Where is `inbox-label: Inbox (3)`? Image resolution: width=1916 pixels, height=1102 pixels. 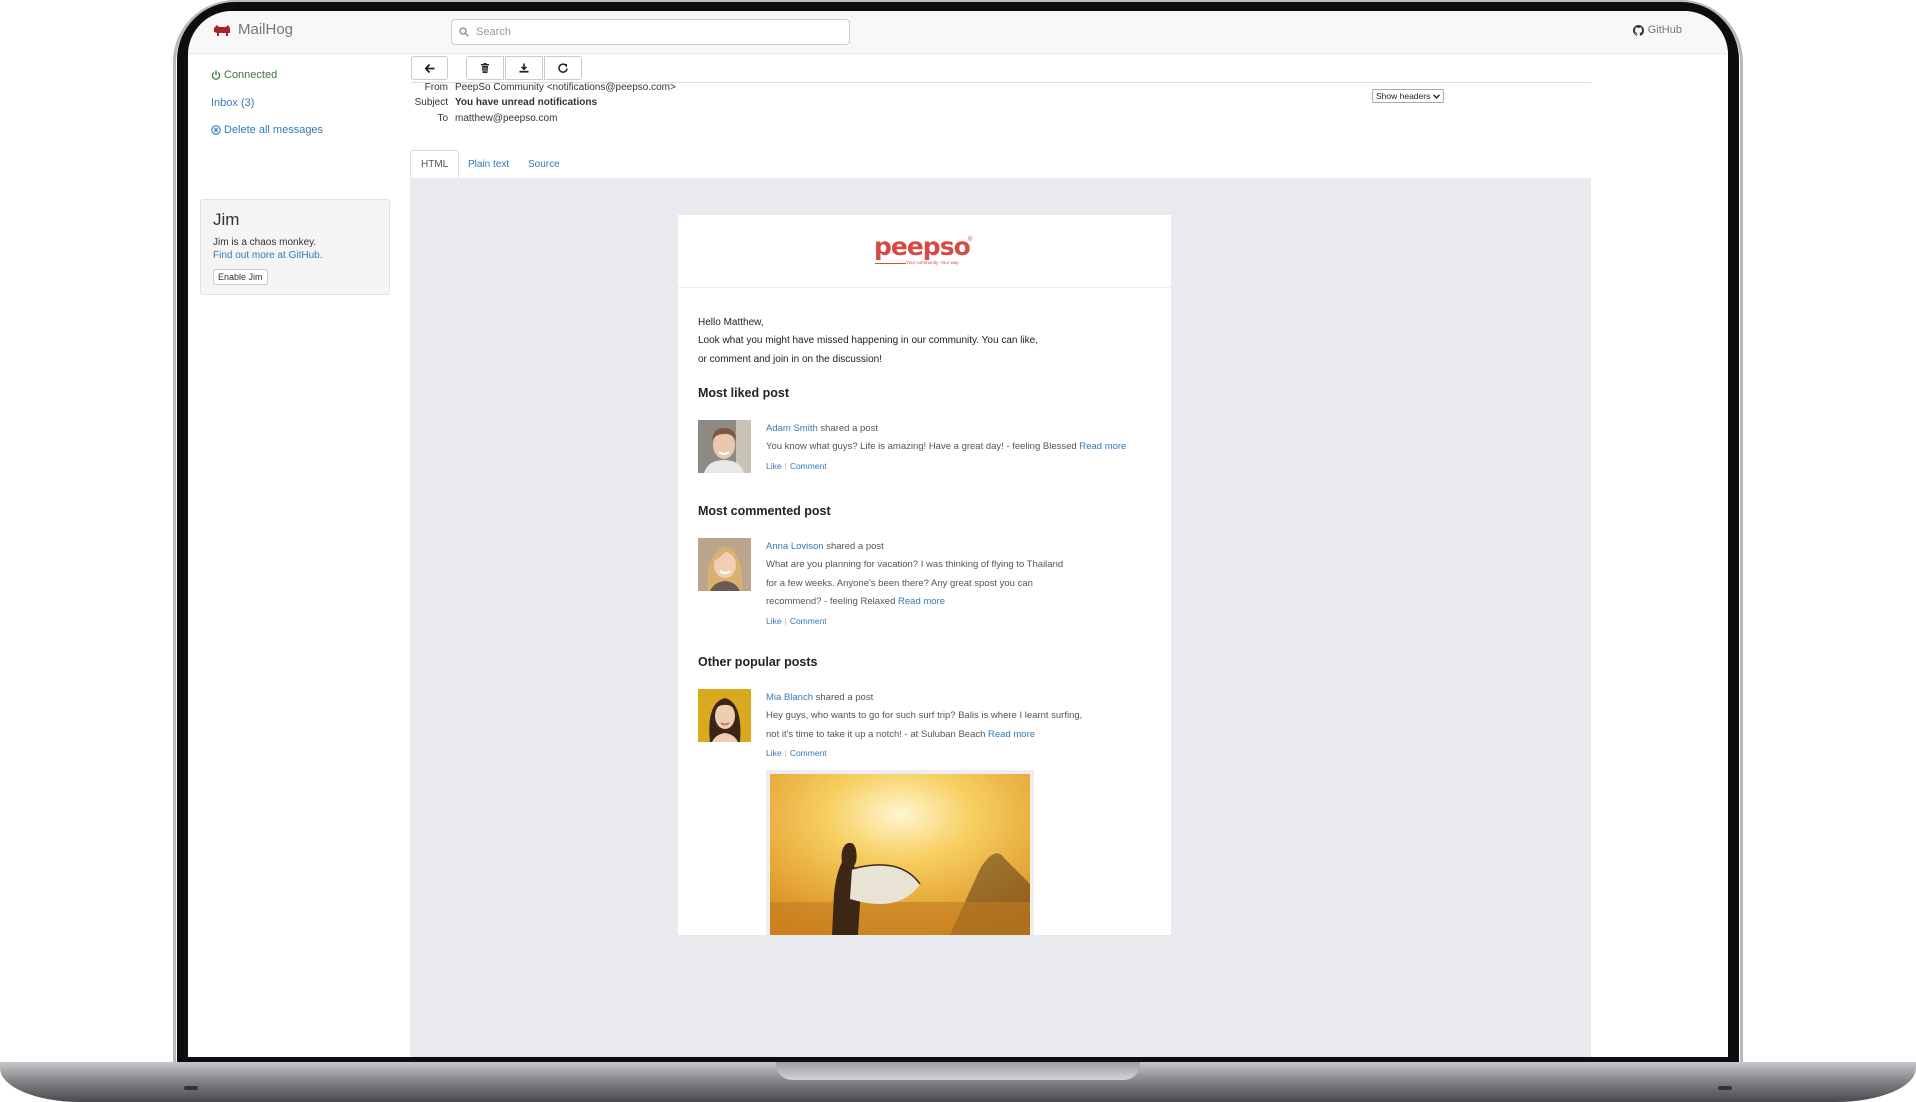
inbox-label: Inbox (3) is located at coordinates (233, 103).